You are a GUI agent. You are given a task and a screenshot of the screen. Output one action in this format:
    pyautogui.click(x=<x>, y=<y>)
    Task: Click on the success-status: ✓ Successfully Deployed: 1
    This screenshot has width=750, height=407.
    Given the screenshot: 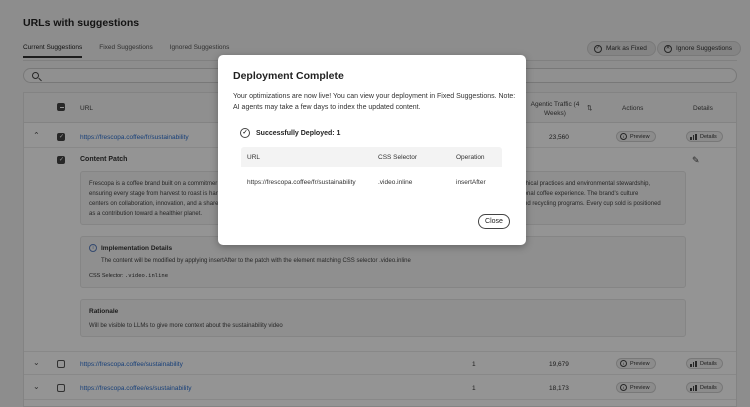 What is the action you would take?
    pyautogui.click(x=290, y=133)
    